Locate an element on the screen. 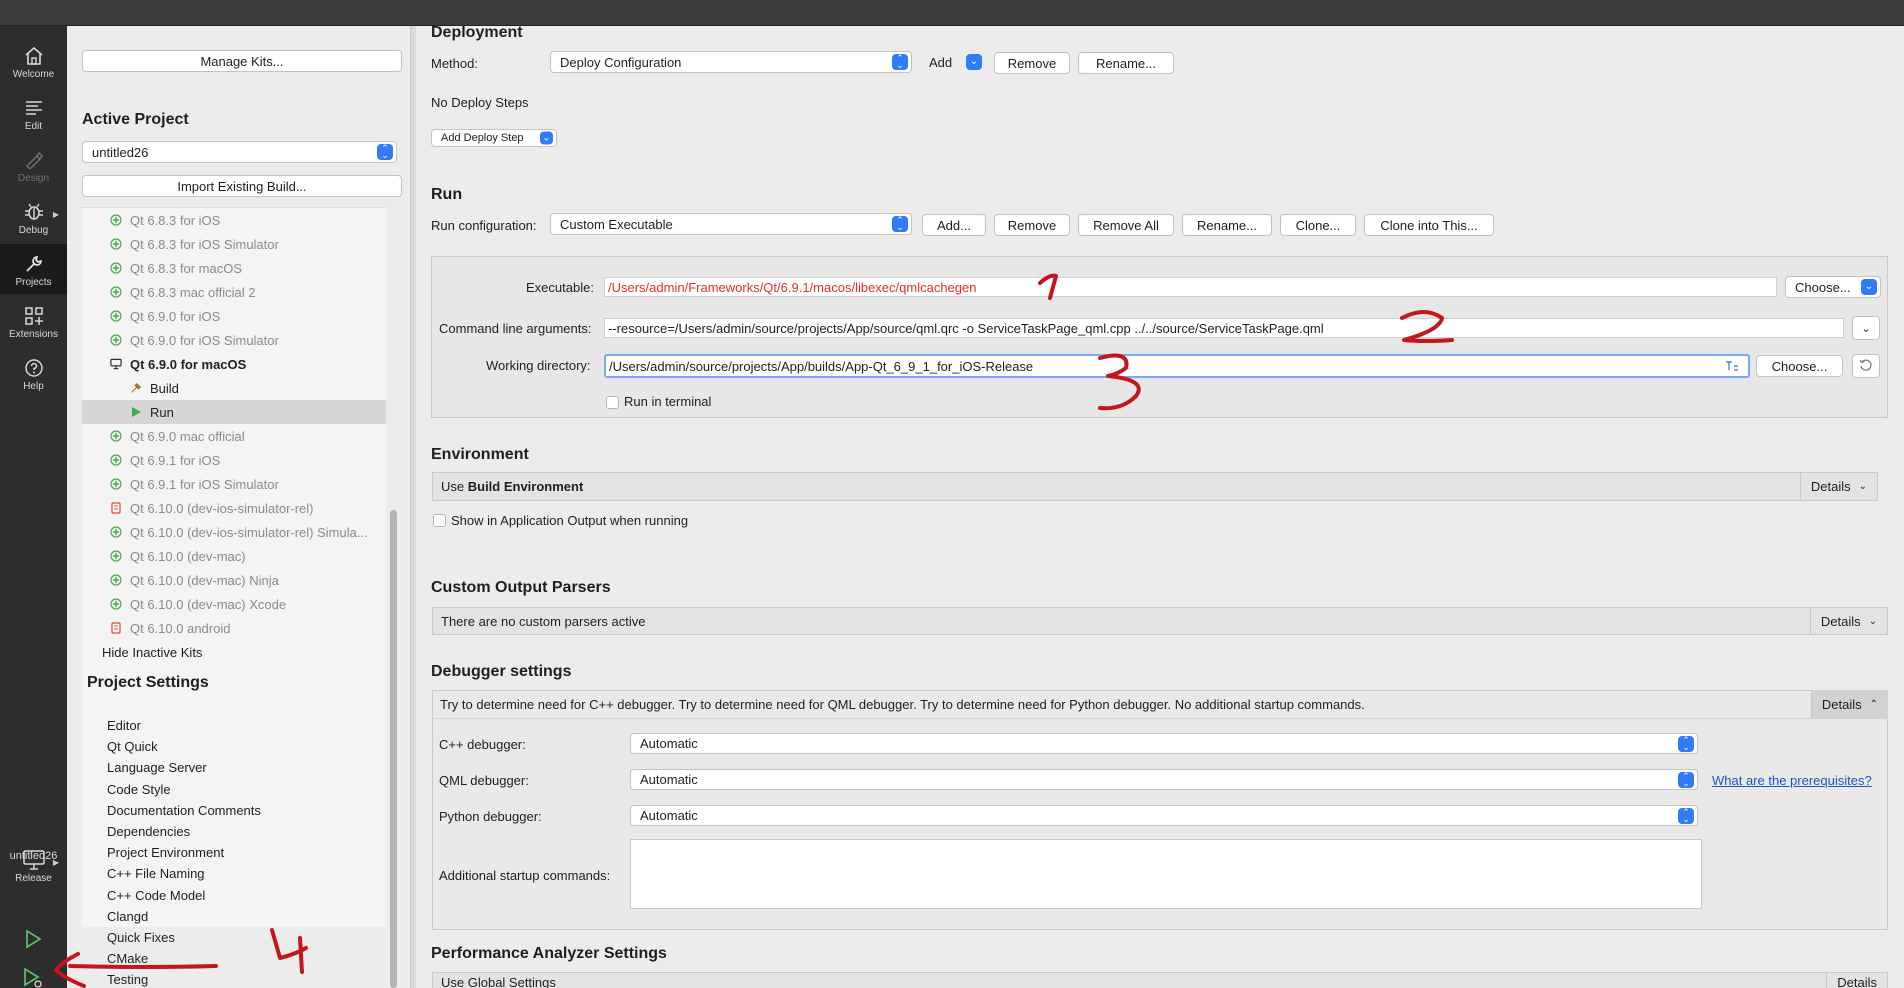  kit-item: Qt 6.9.0 for iOS Simulator is located at coordinates (234, 340).